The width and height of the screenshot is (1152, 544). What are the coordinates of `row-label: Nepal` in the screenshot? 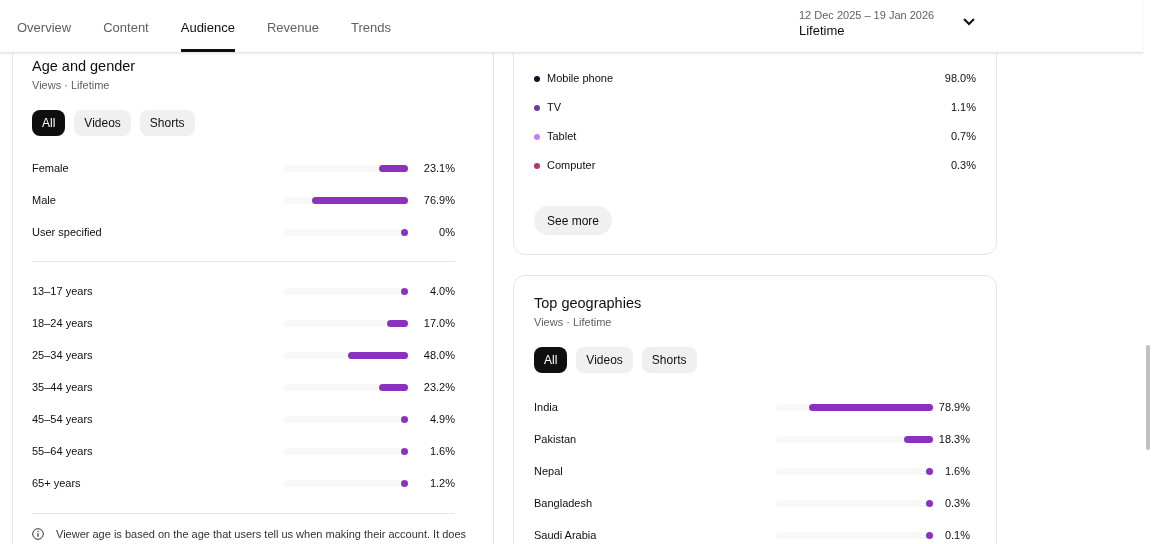 It's located at (548, 471).